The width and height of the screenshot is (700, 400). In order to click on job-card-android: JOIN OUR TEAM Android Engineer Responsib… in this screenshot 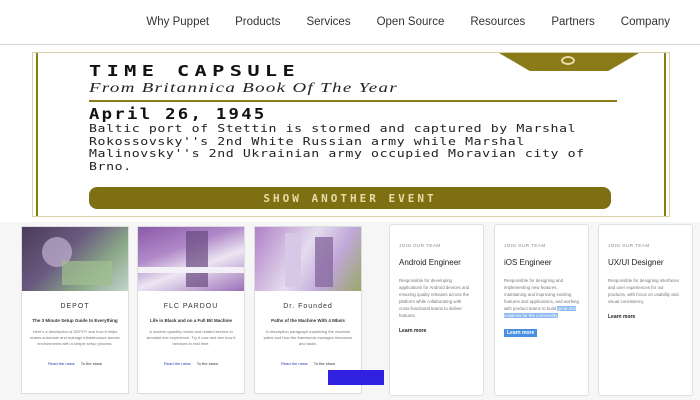, I will do `click(436, 310)`.